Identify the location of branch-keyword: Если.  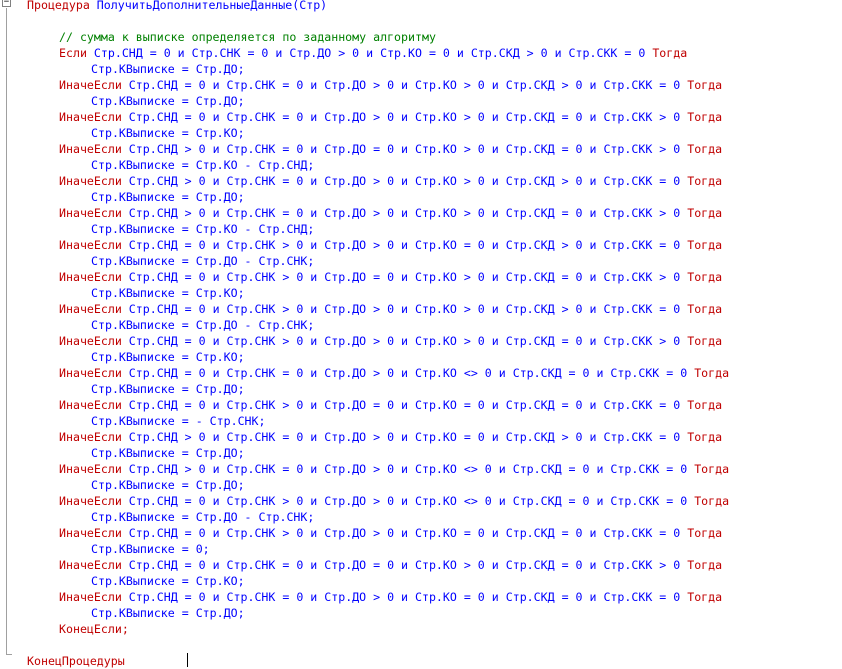
(73, 53).